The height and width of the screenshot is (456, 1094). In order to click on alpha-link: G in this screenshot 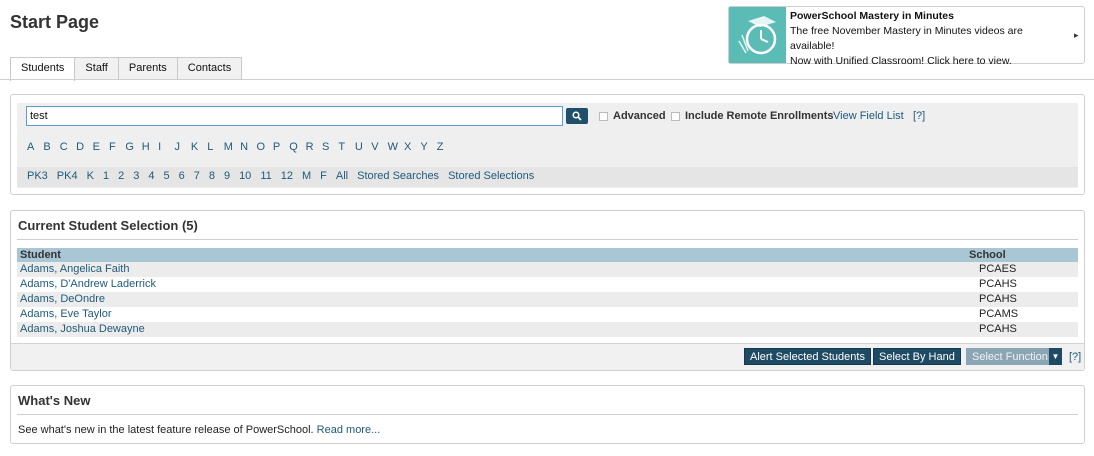, I will do `click(133, 147)`.